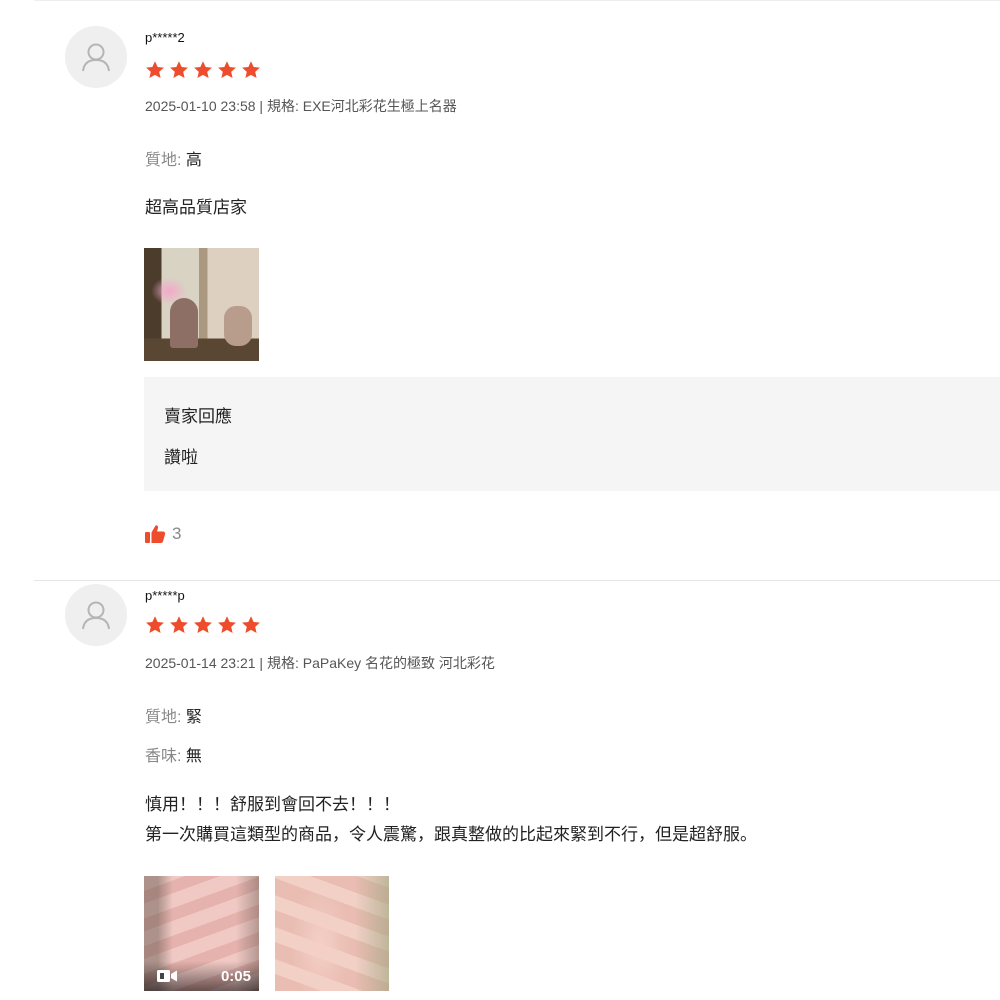 The image size is (1000, 1000). Describe the element at coordinates (301, 106) in the screenshot. I see `review-meta: 2025-01-10 23:58 | 規格: EXE河北彩花生極上名器` at that location.